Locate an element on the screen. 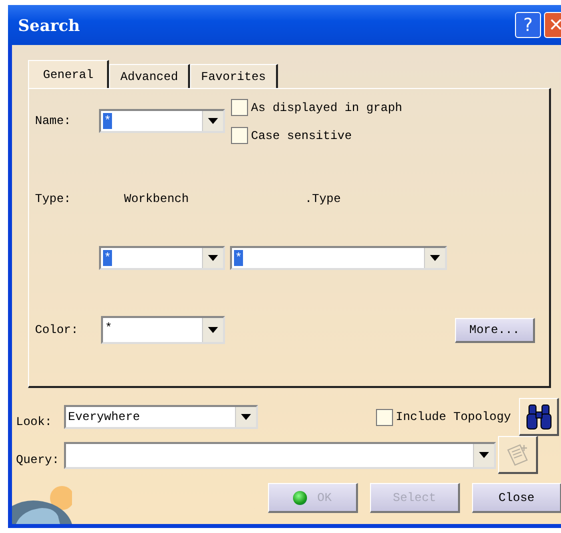 The height and width of the screenshot is (533, 561). tab: Advanced is located at coordinates (149, 76).